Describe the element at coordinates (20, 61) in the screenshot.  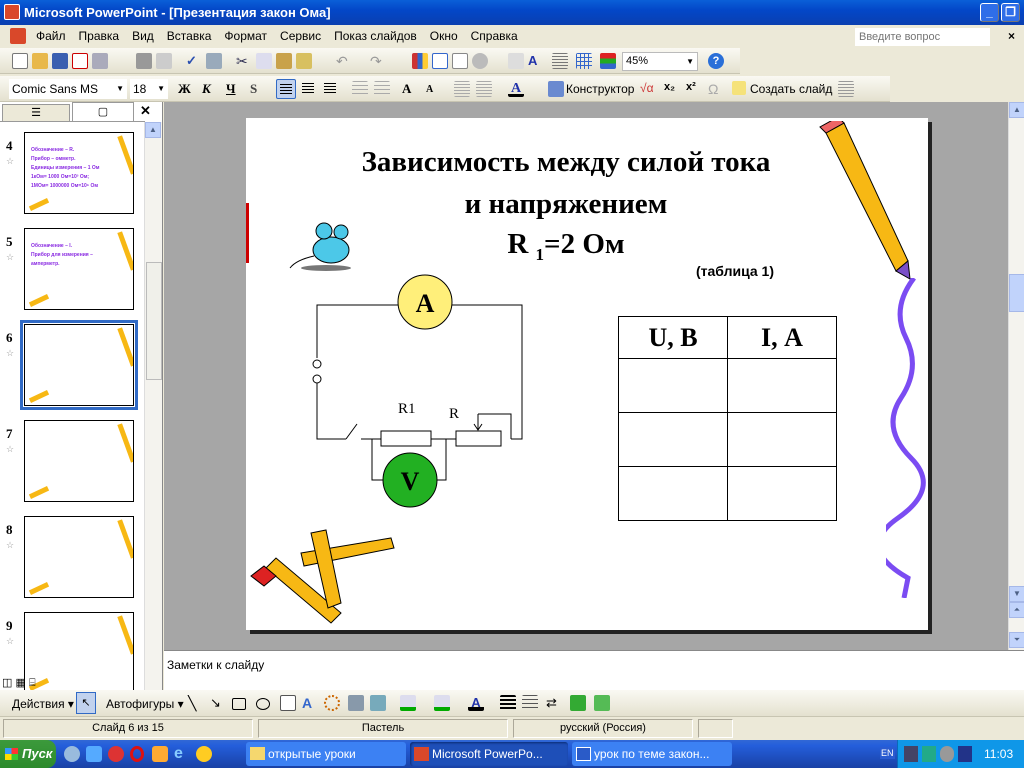
I see `new-icon` at that location.